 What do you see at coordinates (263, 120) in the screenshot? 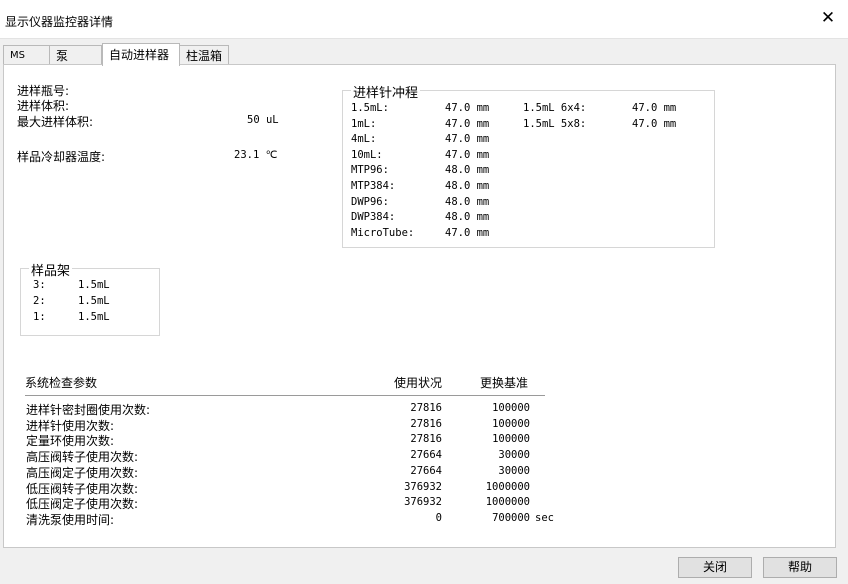
I see `max-volume-value: 50 uL` at bounding box center [263, 120].